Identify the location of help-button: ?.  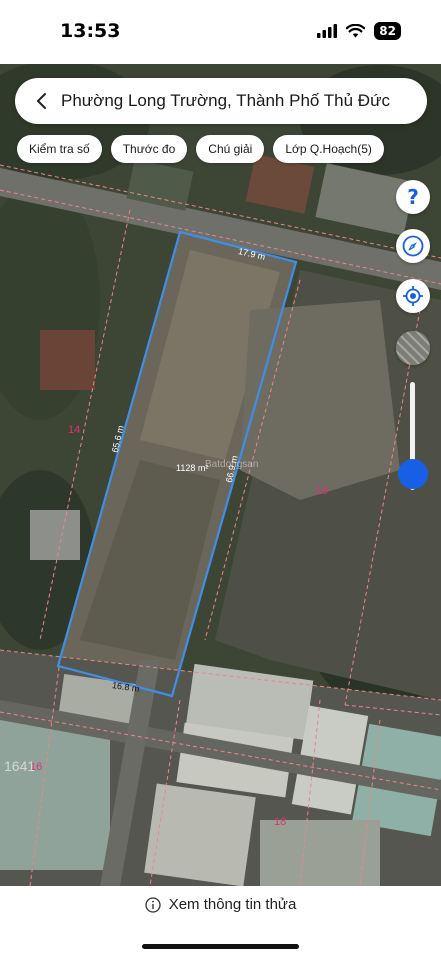
(413, 197).